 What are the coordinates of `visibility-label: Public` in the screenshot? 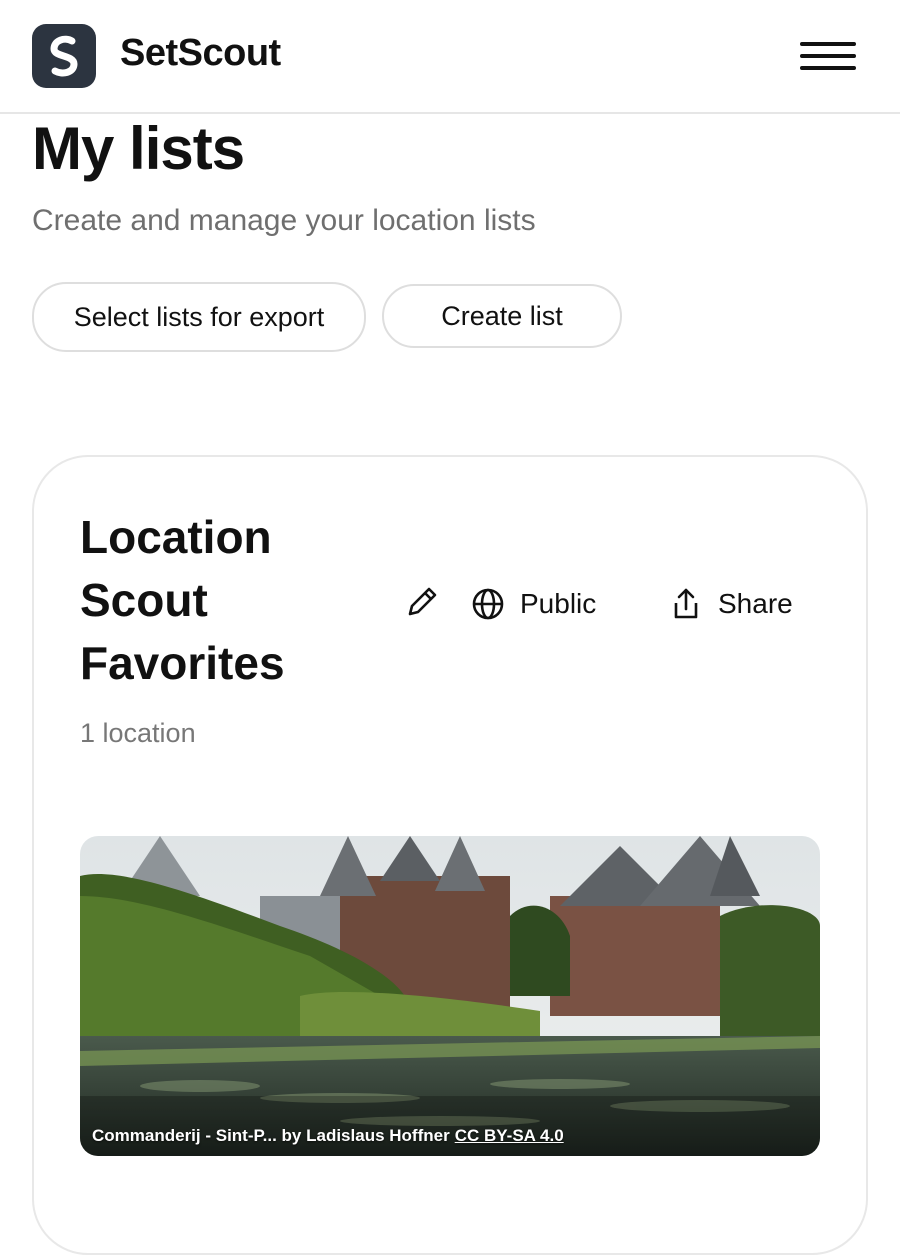 It's located at (558, 603).